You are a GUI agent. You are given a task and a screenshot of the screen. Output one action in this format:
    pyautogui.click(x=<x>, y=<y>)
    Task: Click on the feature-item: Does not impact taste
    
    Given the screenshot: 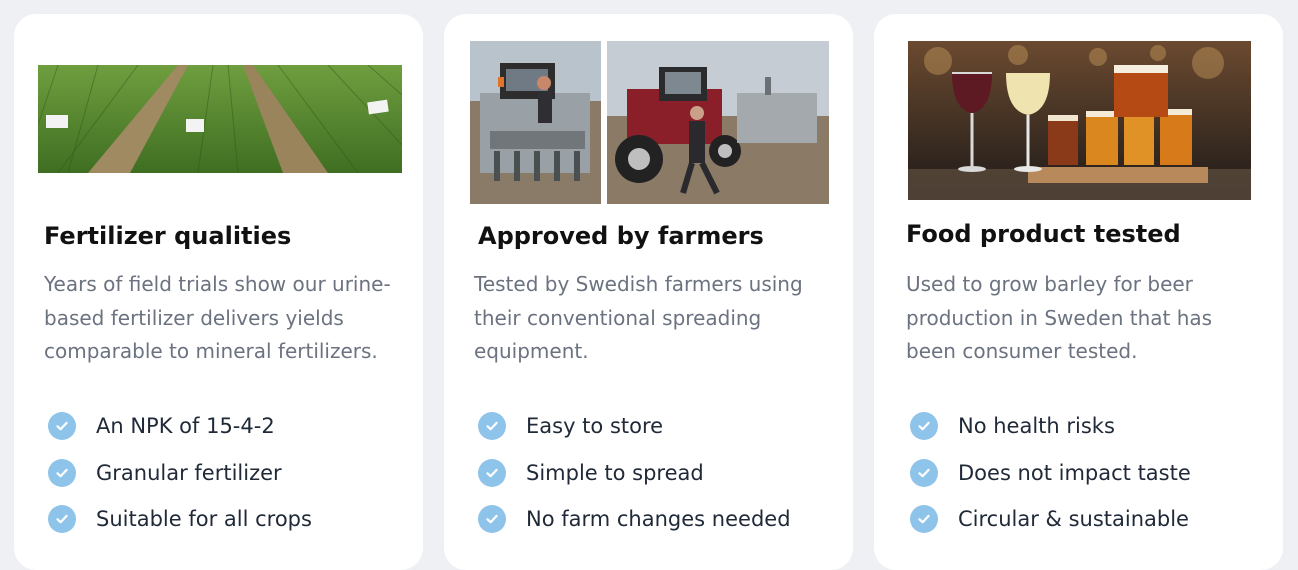 What is the action you would take?
    pyautogui.click(x=1050, y=473)
    